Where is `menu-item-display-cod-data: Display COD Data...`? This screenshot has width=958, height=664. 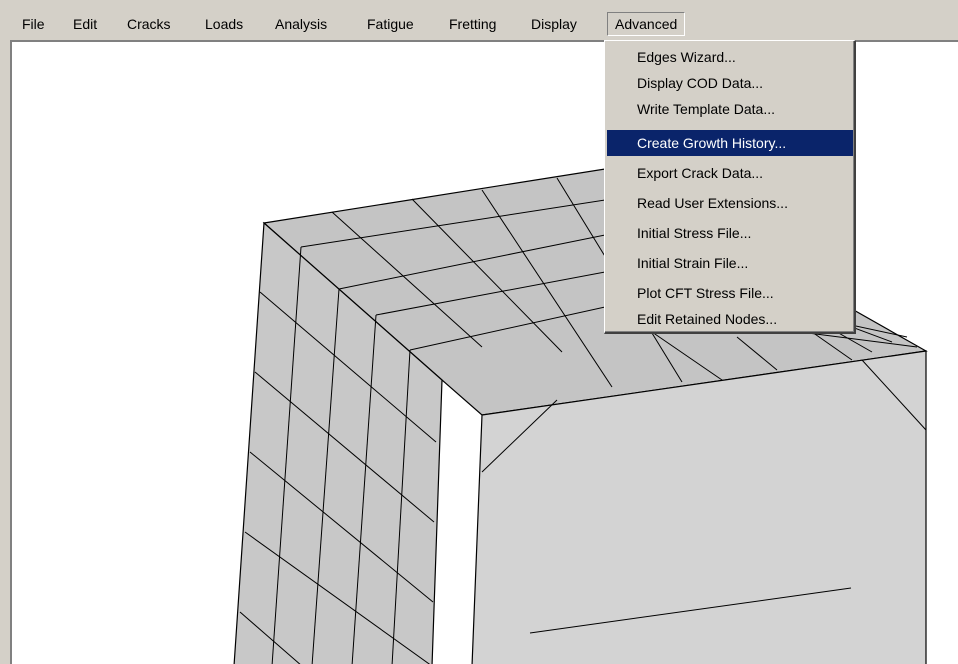 menu-item-display-cod-data: Display COD Data... is located at coordinates (730, 83).